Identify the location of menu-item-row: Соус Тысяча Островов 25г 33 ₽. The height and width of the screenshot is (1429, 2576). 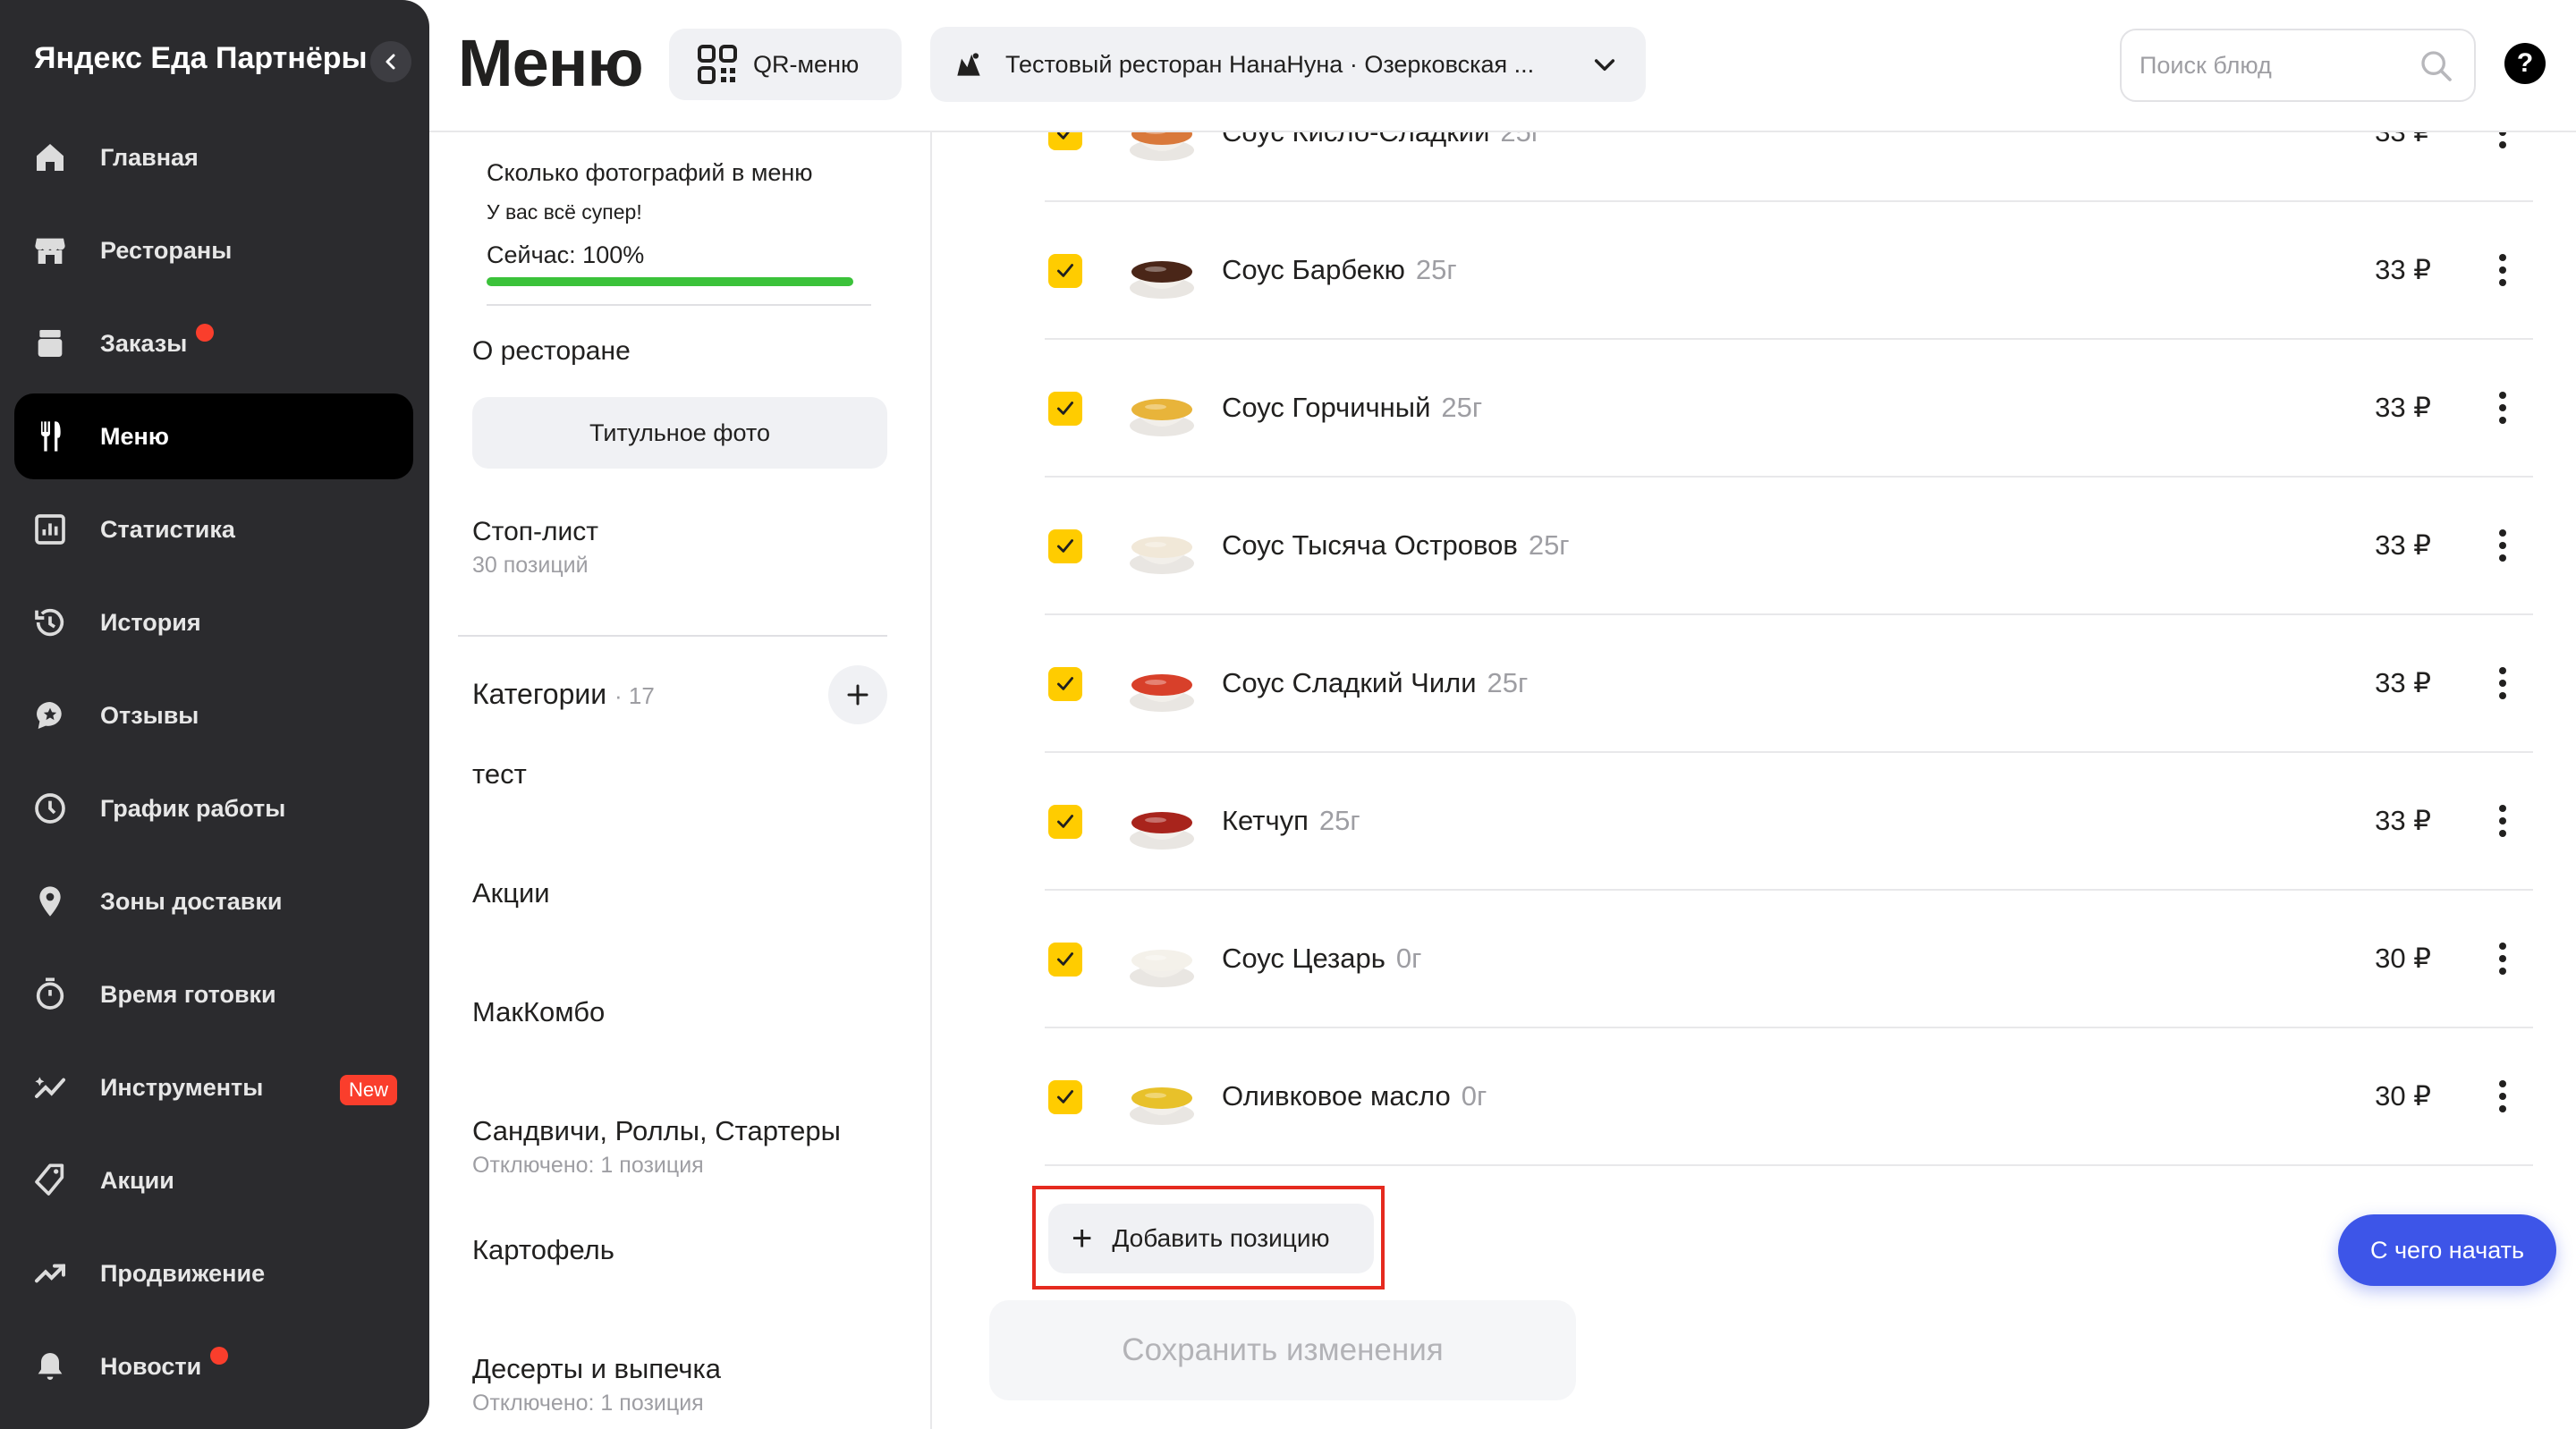
(1789, 546).